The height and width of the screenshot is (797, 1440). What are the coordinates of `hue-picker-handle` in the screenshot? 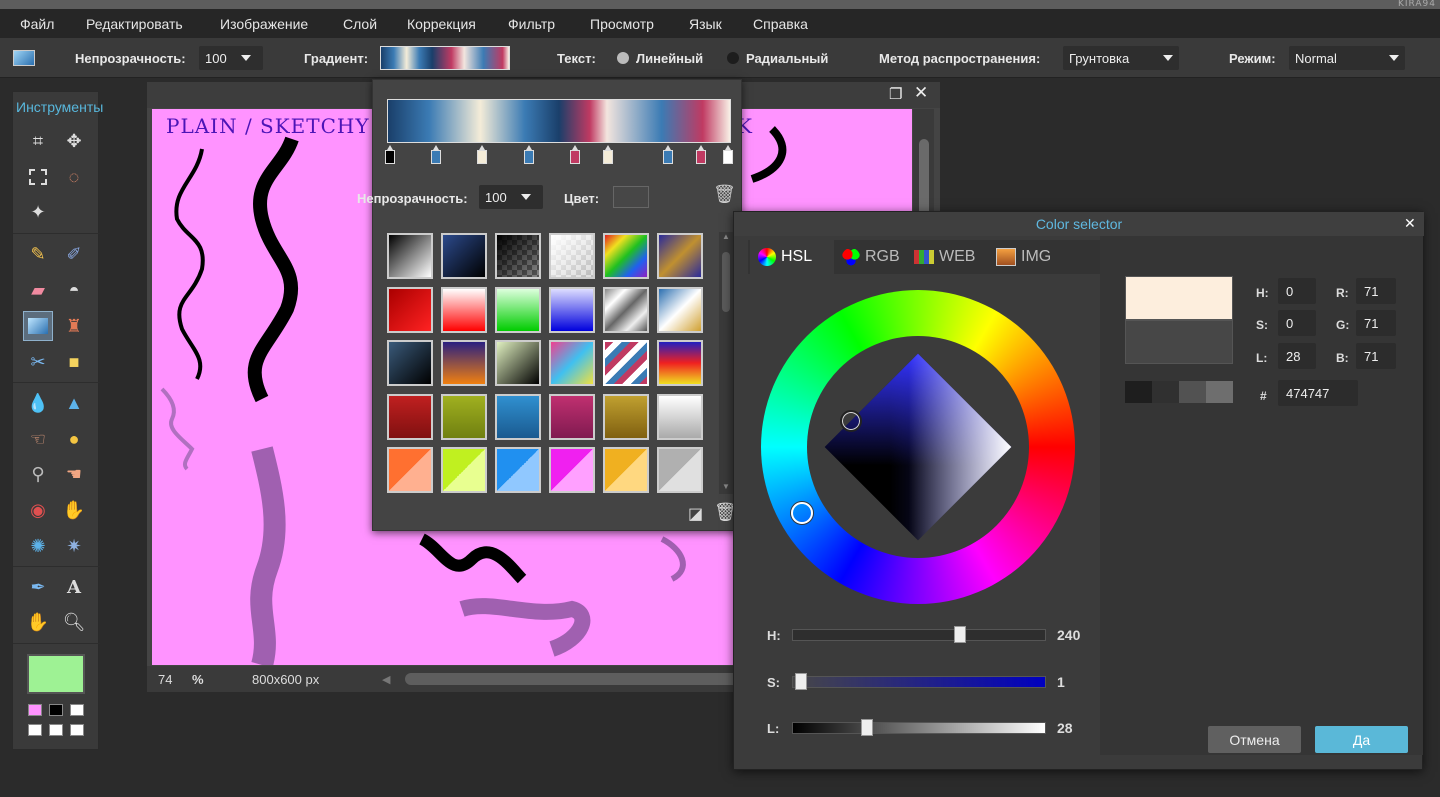 It's located at (802, 513).